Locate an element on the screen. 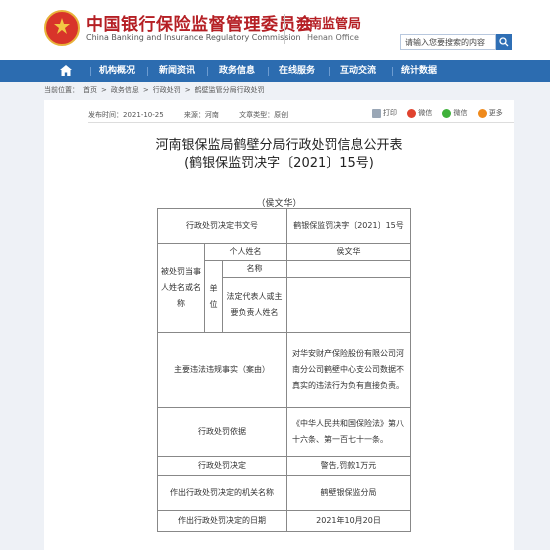 The height and width of the screenshot is (550, 550). breadcrumb-link-home: 首页 is located at coordinates (90, 90).